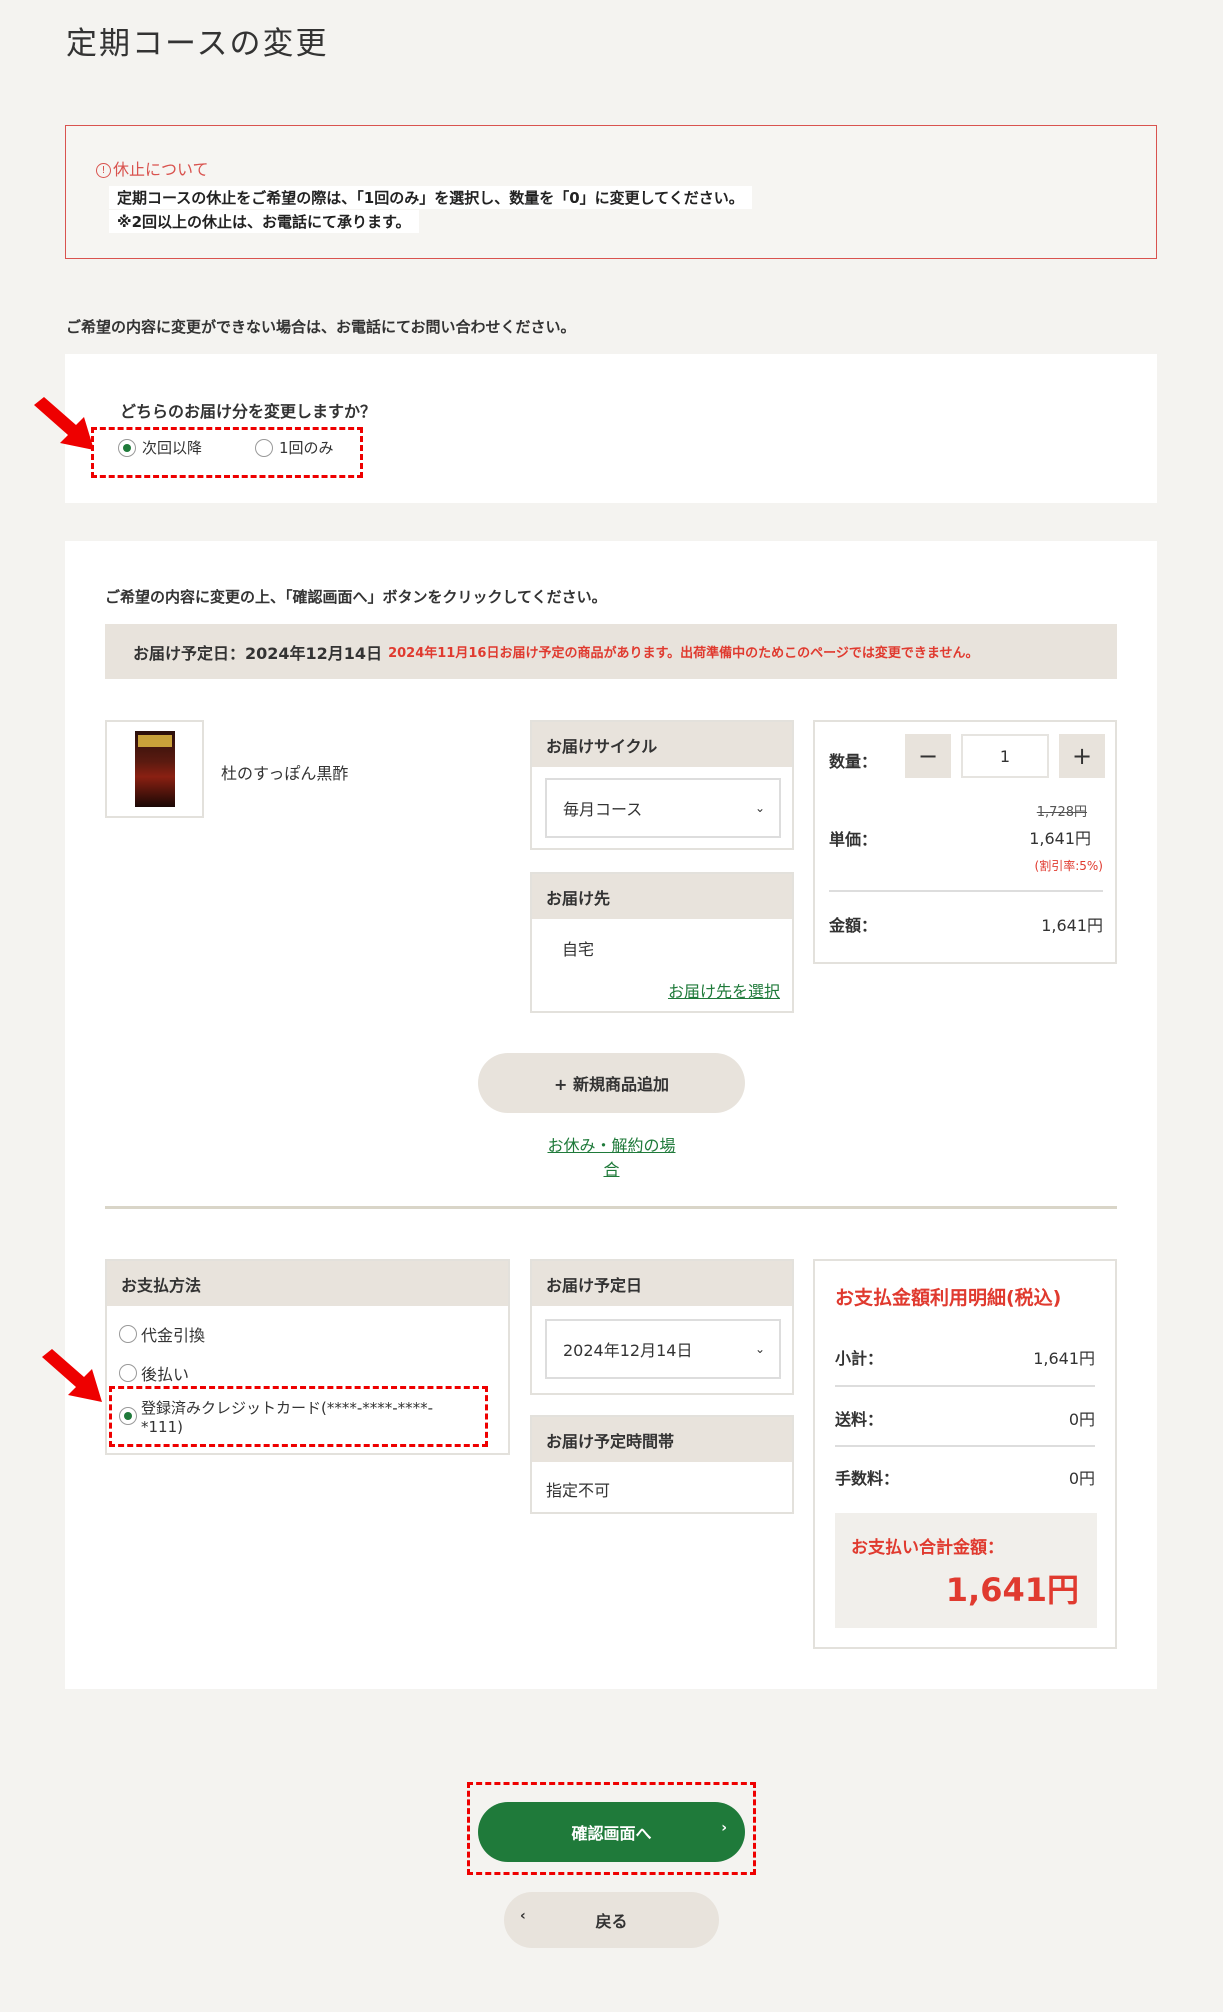 The image size is (1223, 2012). Describe the element at coordinates (853, 925) in the screenshot. I see `amount-label: 金額：` at that location.